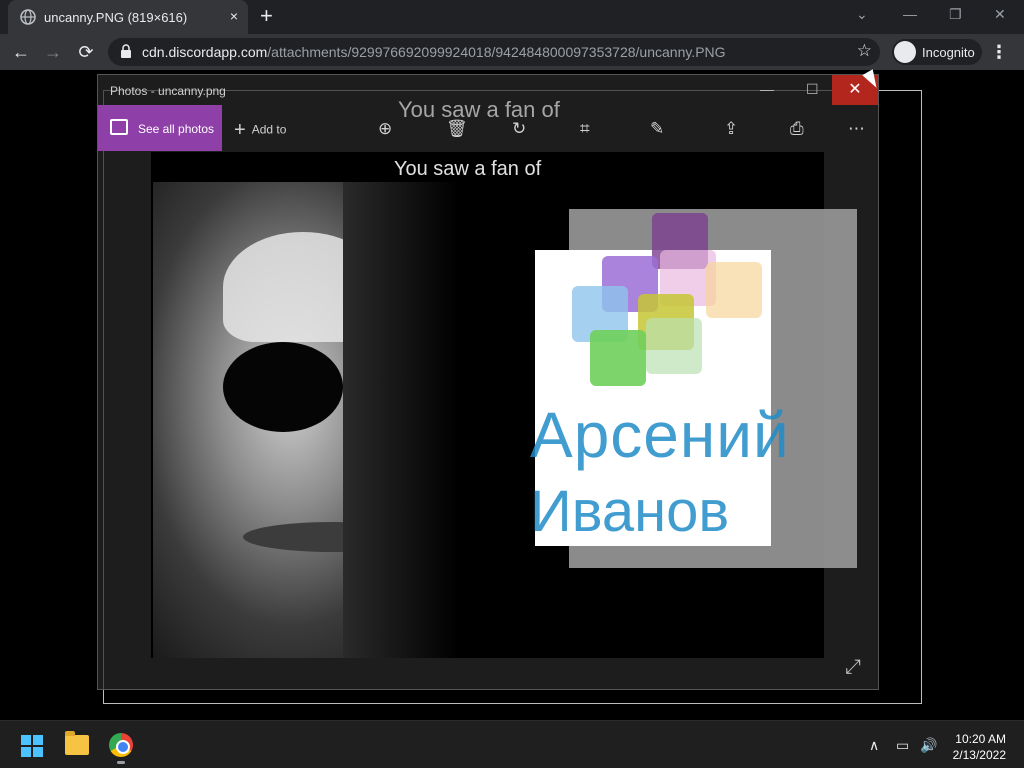  What do you see at coordinates (77, 743) in the screenshot?
I see `file-explorer-icon` at bounding box center [77, 743].